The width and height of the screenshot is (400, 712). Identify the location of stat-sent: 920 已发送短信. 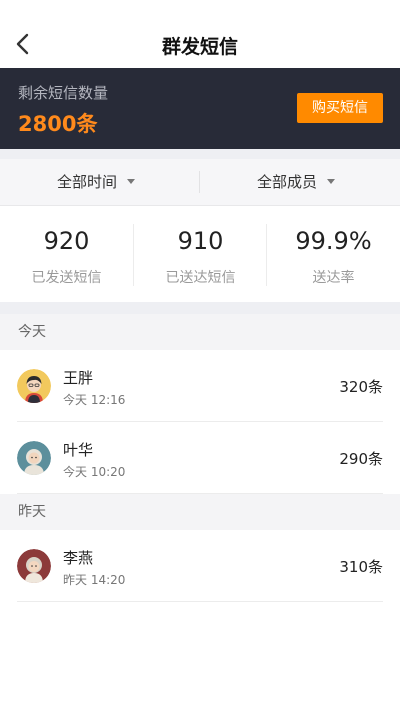
(66, 254).